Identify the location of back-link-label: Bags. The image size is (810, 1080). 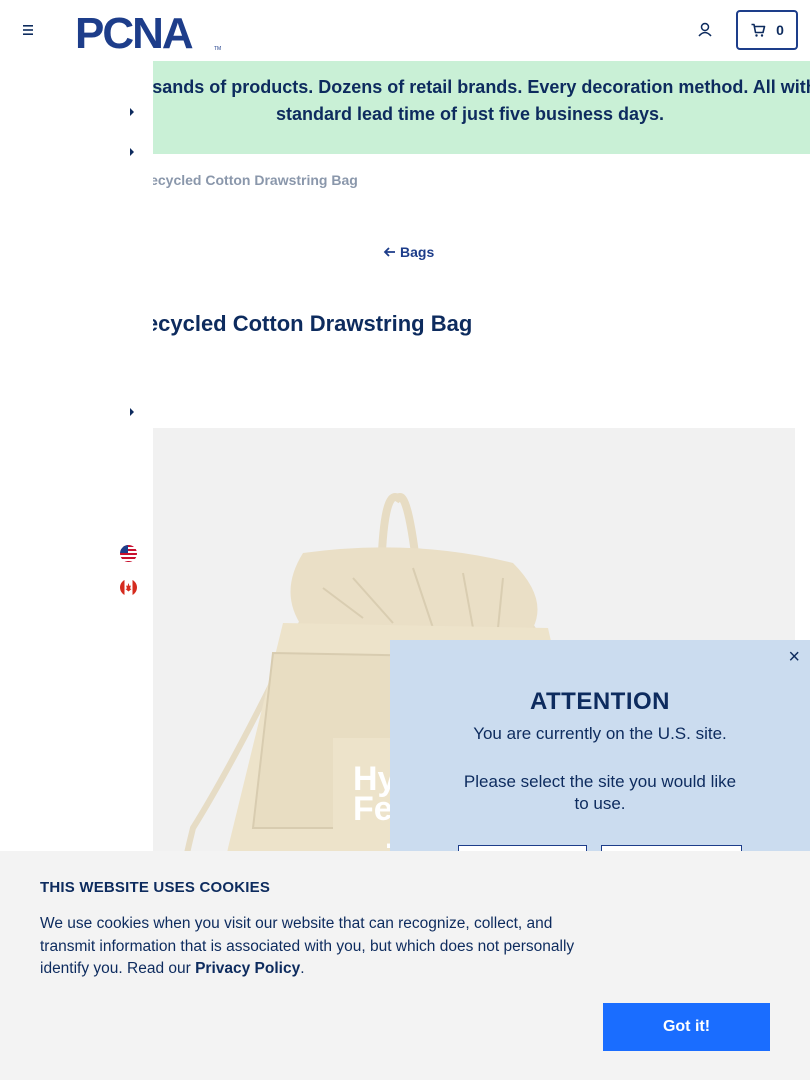
(417, 252).